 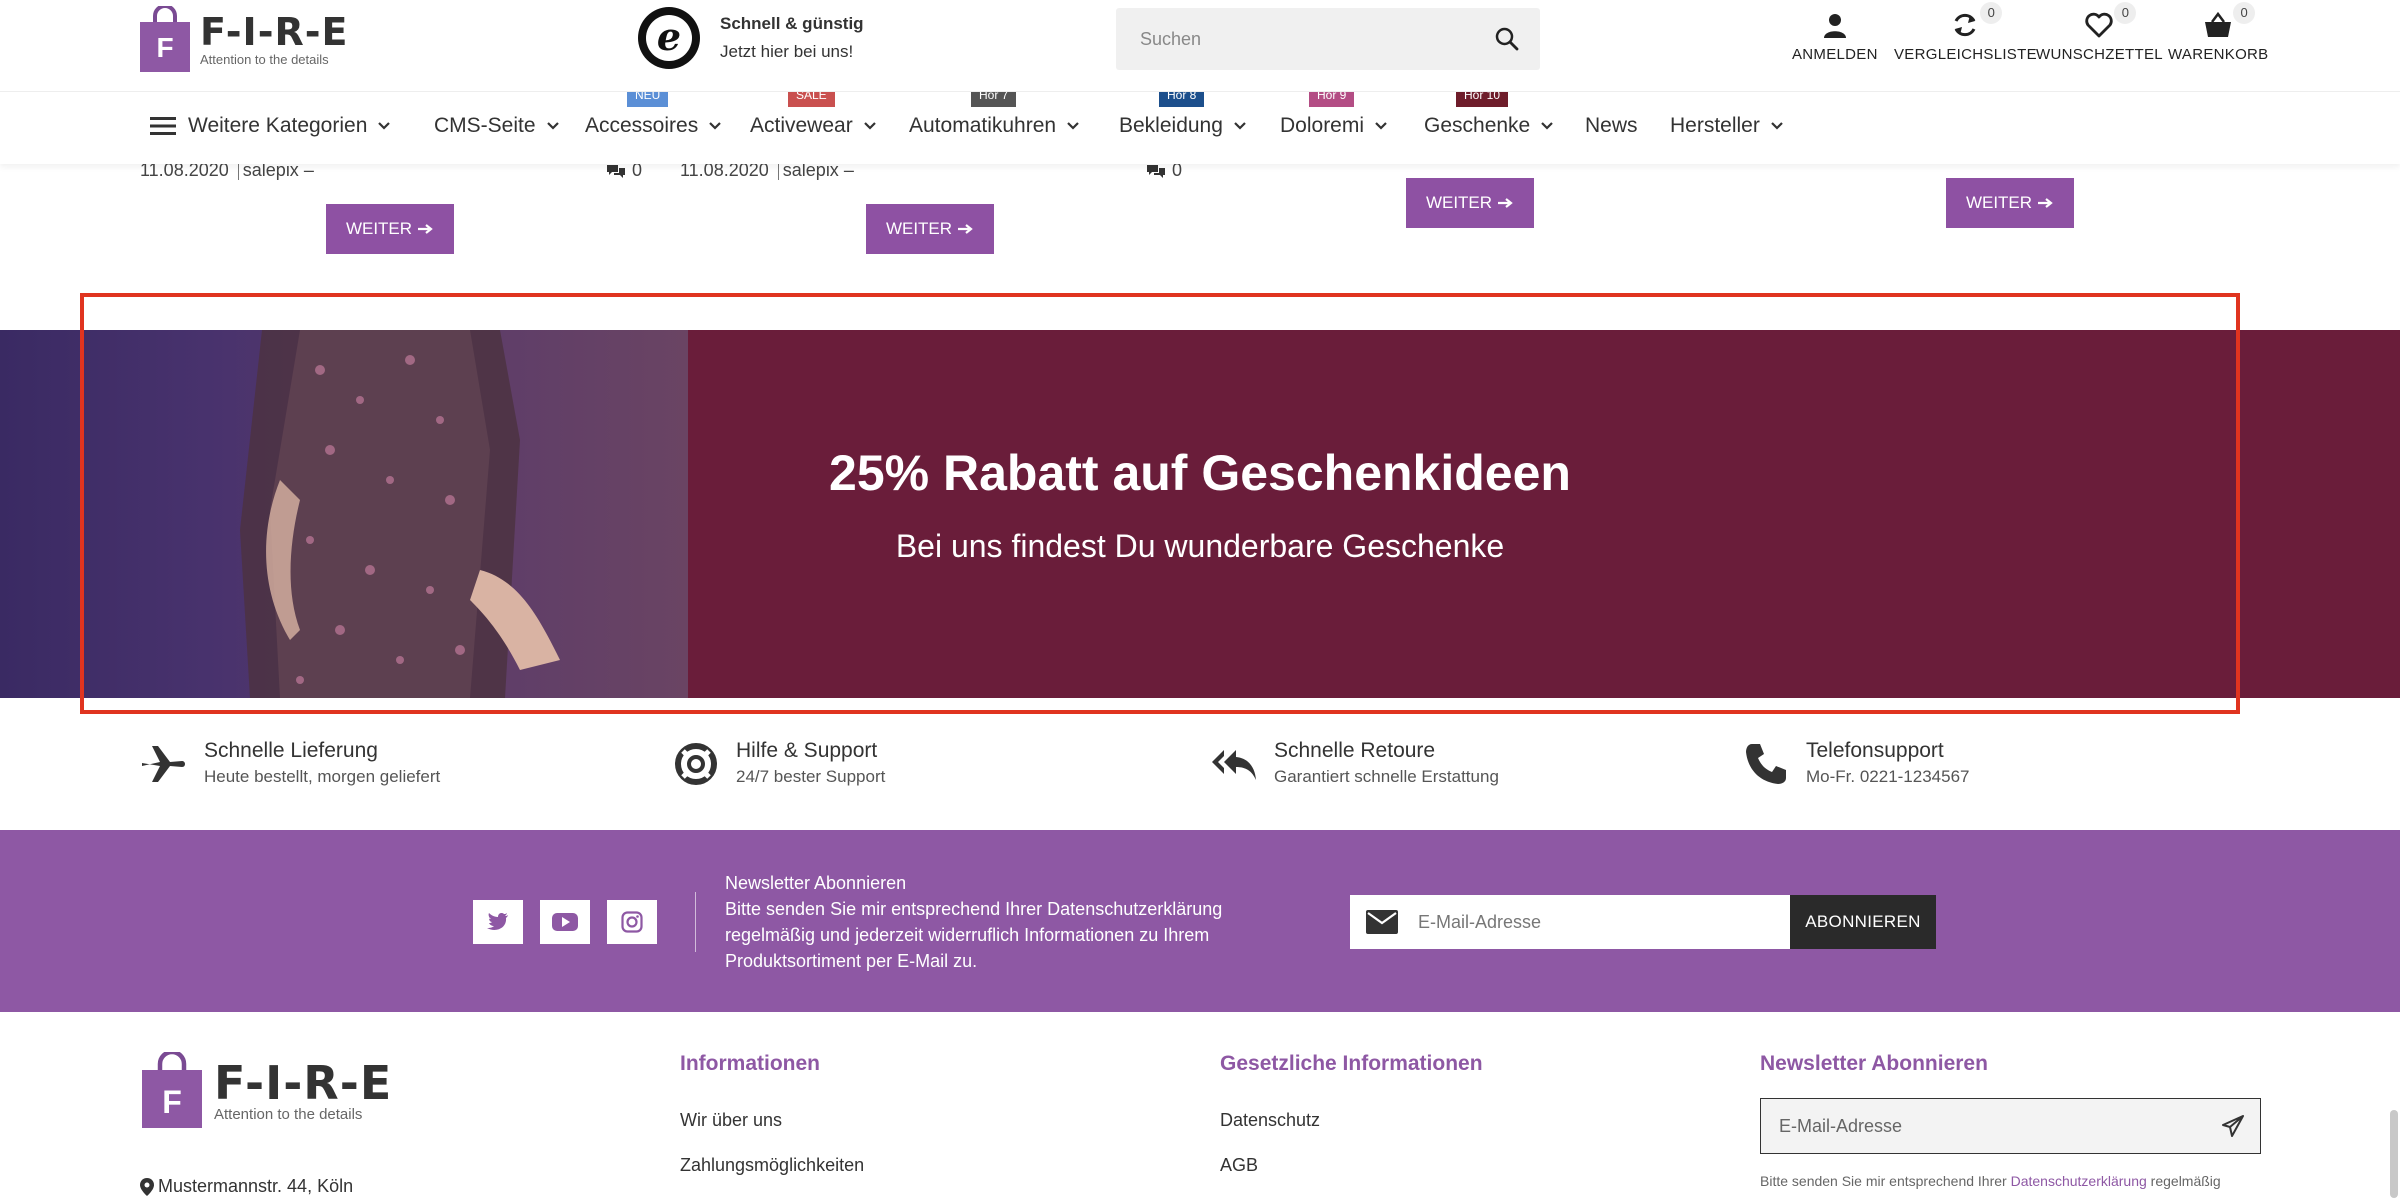 What do you see at coordinates (1382, 922) in the screenshot?
I see `envelope-icon` at bounding box center [1382, 922].